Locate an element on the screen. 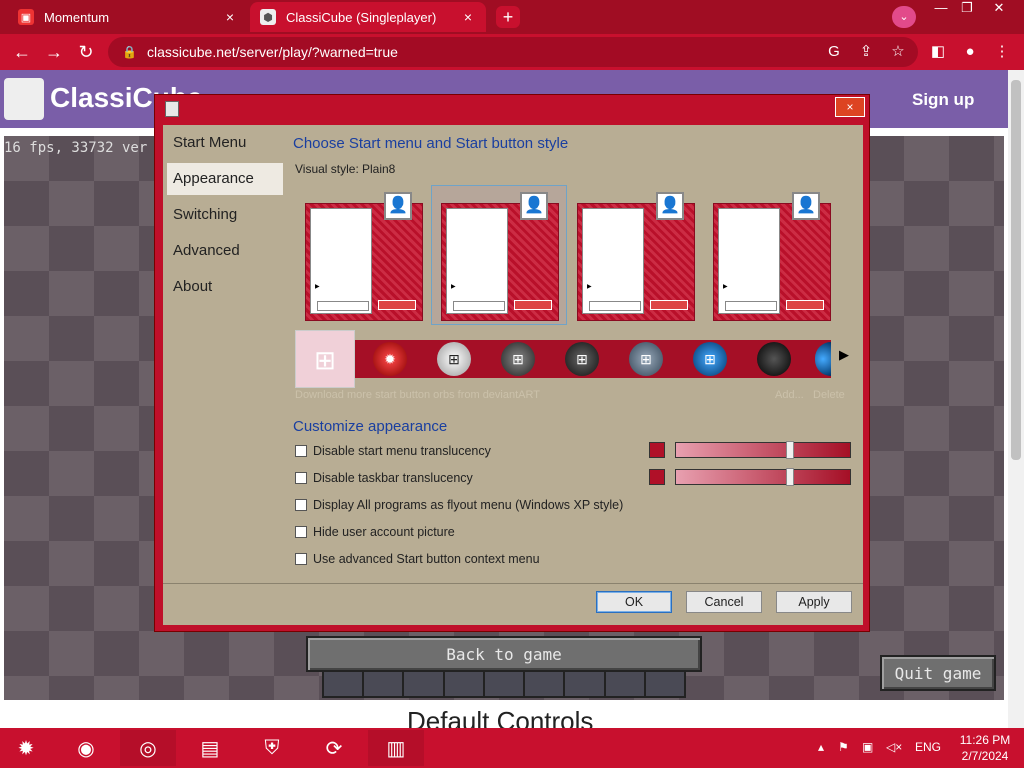  option-disable-taskbar-translucency: Disable taskbar translucency is located at coordinates (384, 478).